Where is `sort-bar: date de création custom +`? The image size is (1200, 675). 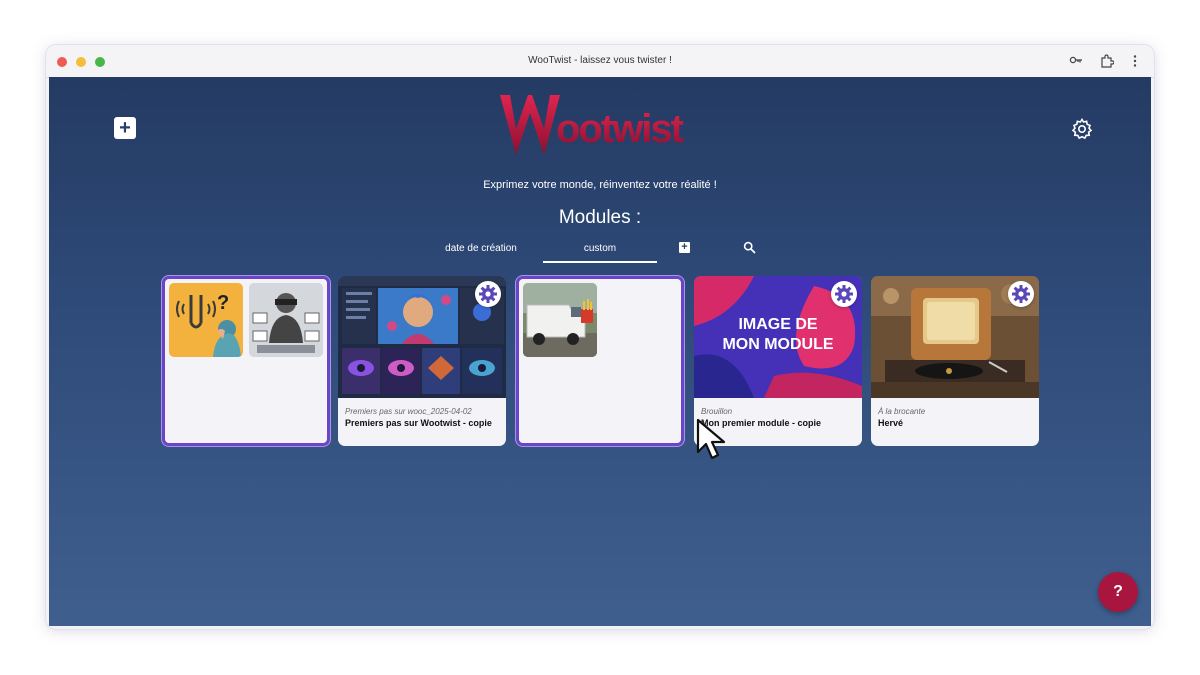
sort-bar: date de création custom + is located at coordinates (603, 252).